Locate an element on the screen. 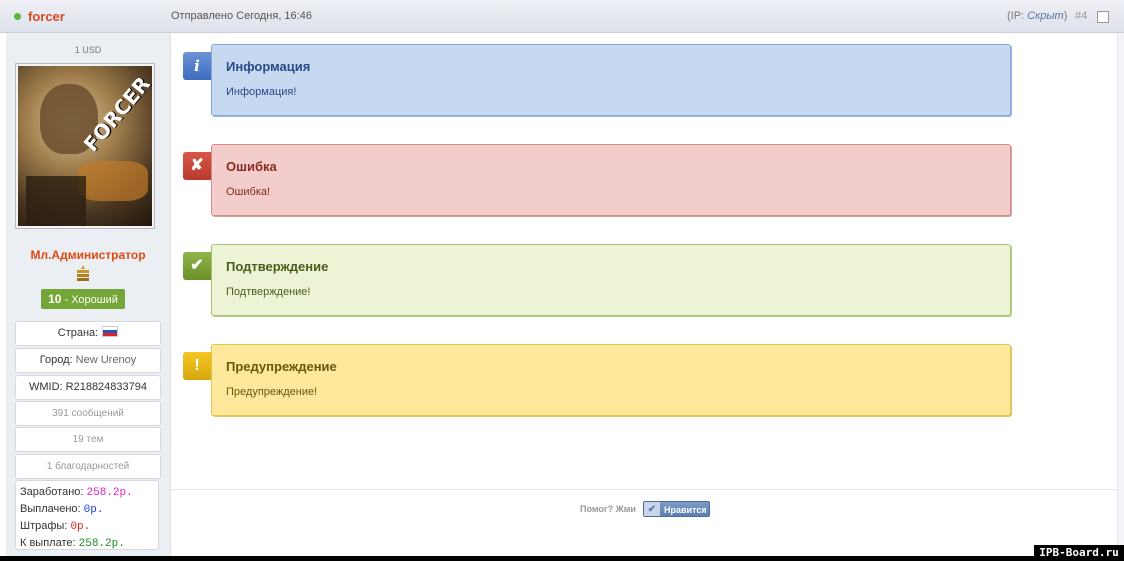  earned-value: 258.2р. is located at coordinates (109, 493).